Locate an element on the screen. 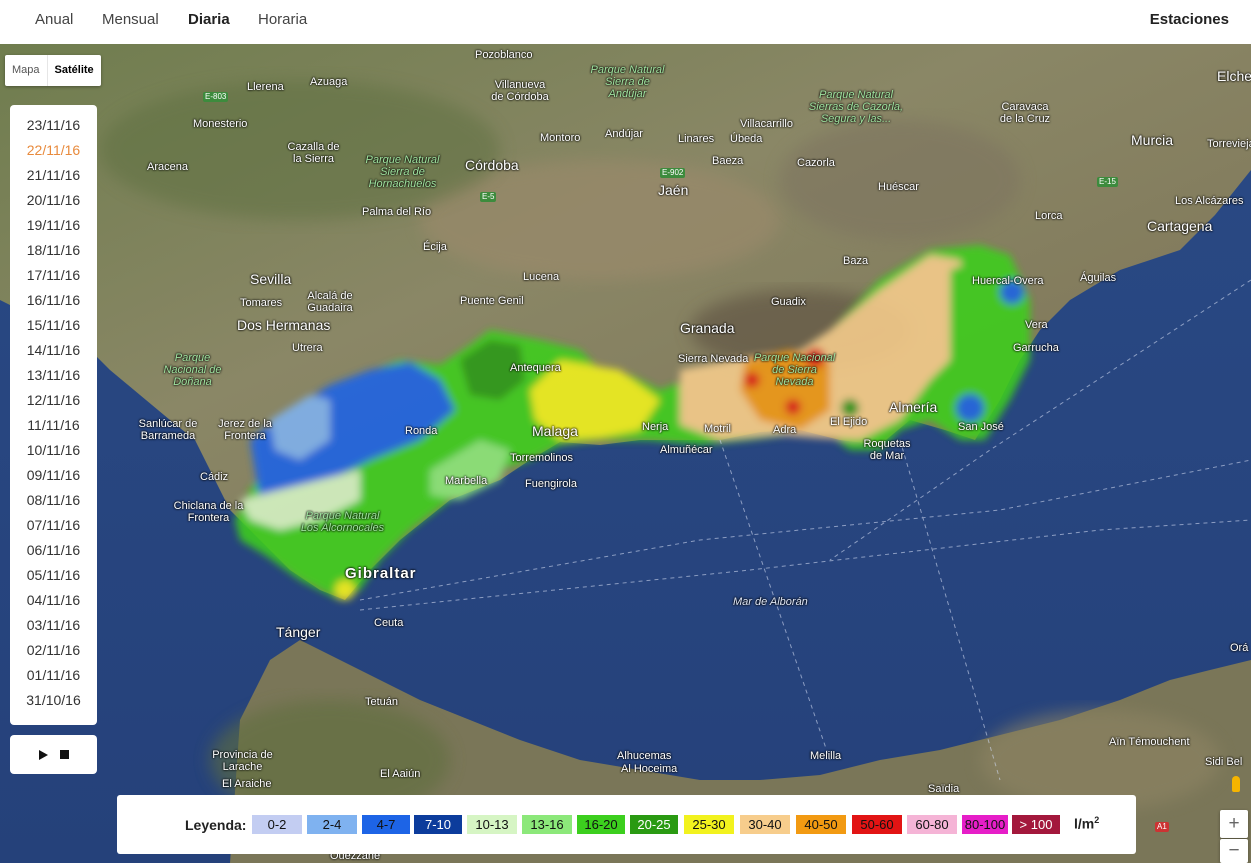 This screenshot has width=1251, height=863. date-item: 02/11/16 is located at coordinates (53, 650).